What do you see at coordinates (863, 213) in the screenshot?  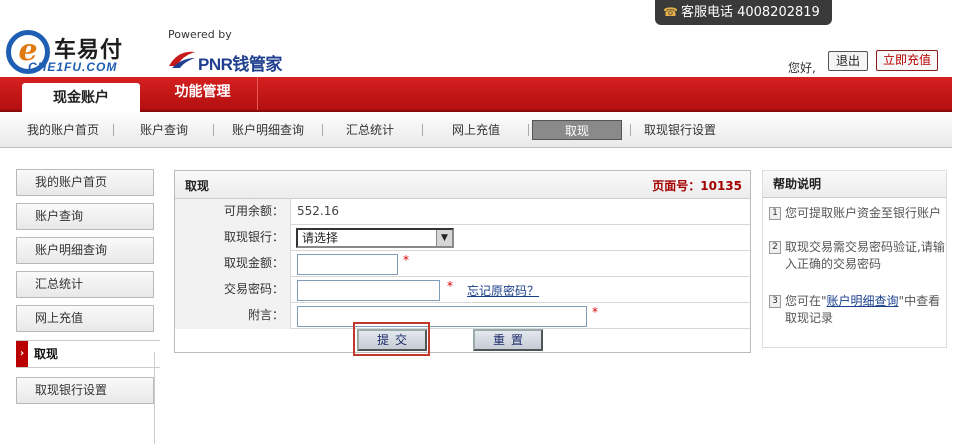 I see `help-item-text: 您可提取账户资金至银行账户` at bounding box center [863, 213].